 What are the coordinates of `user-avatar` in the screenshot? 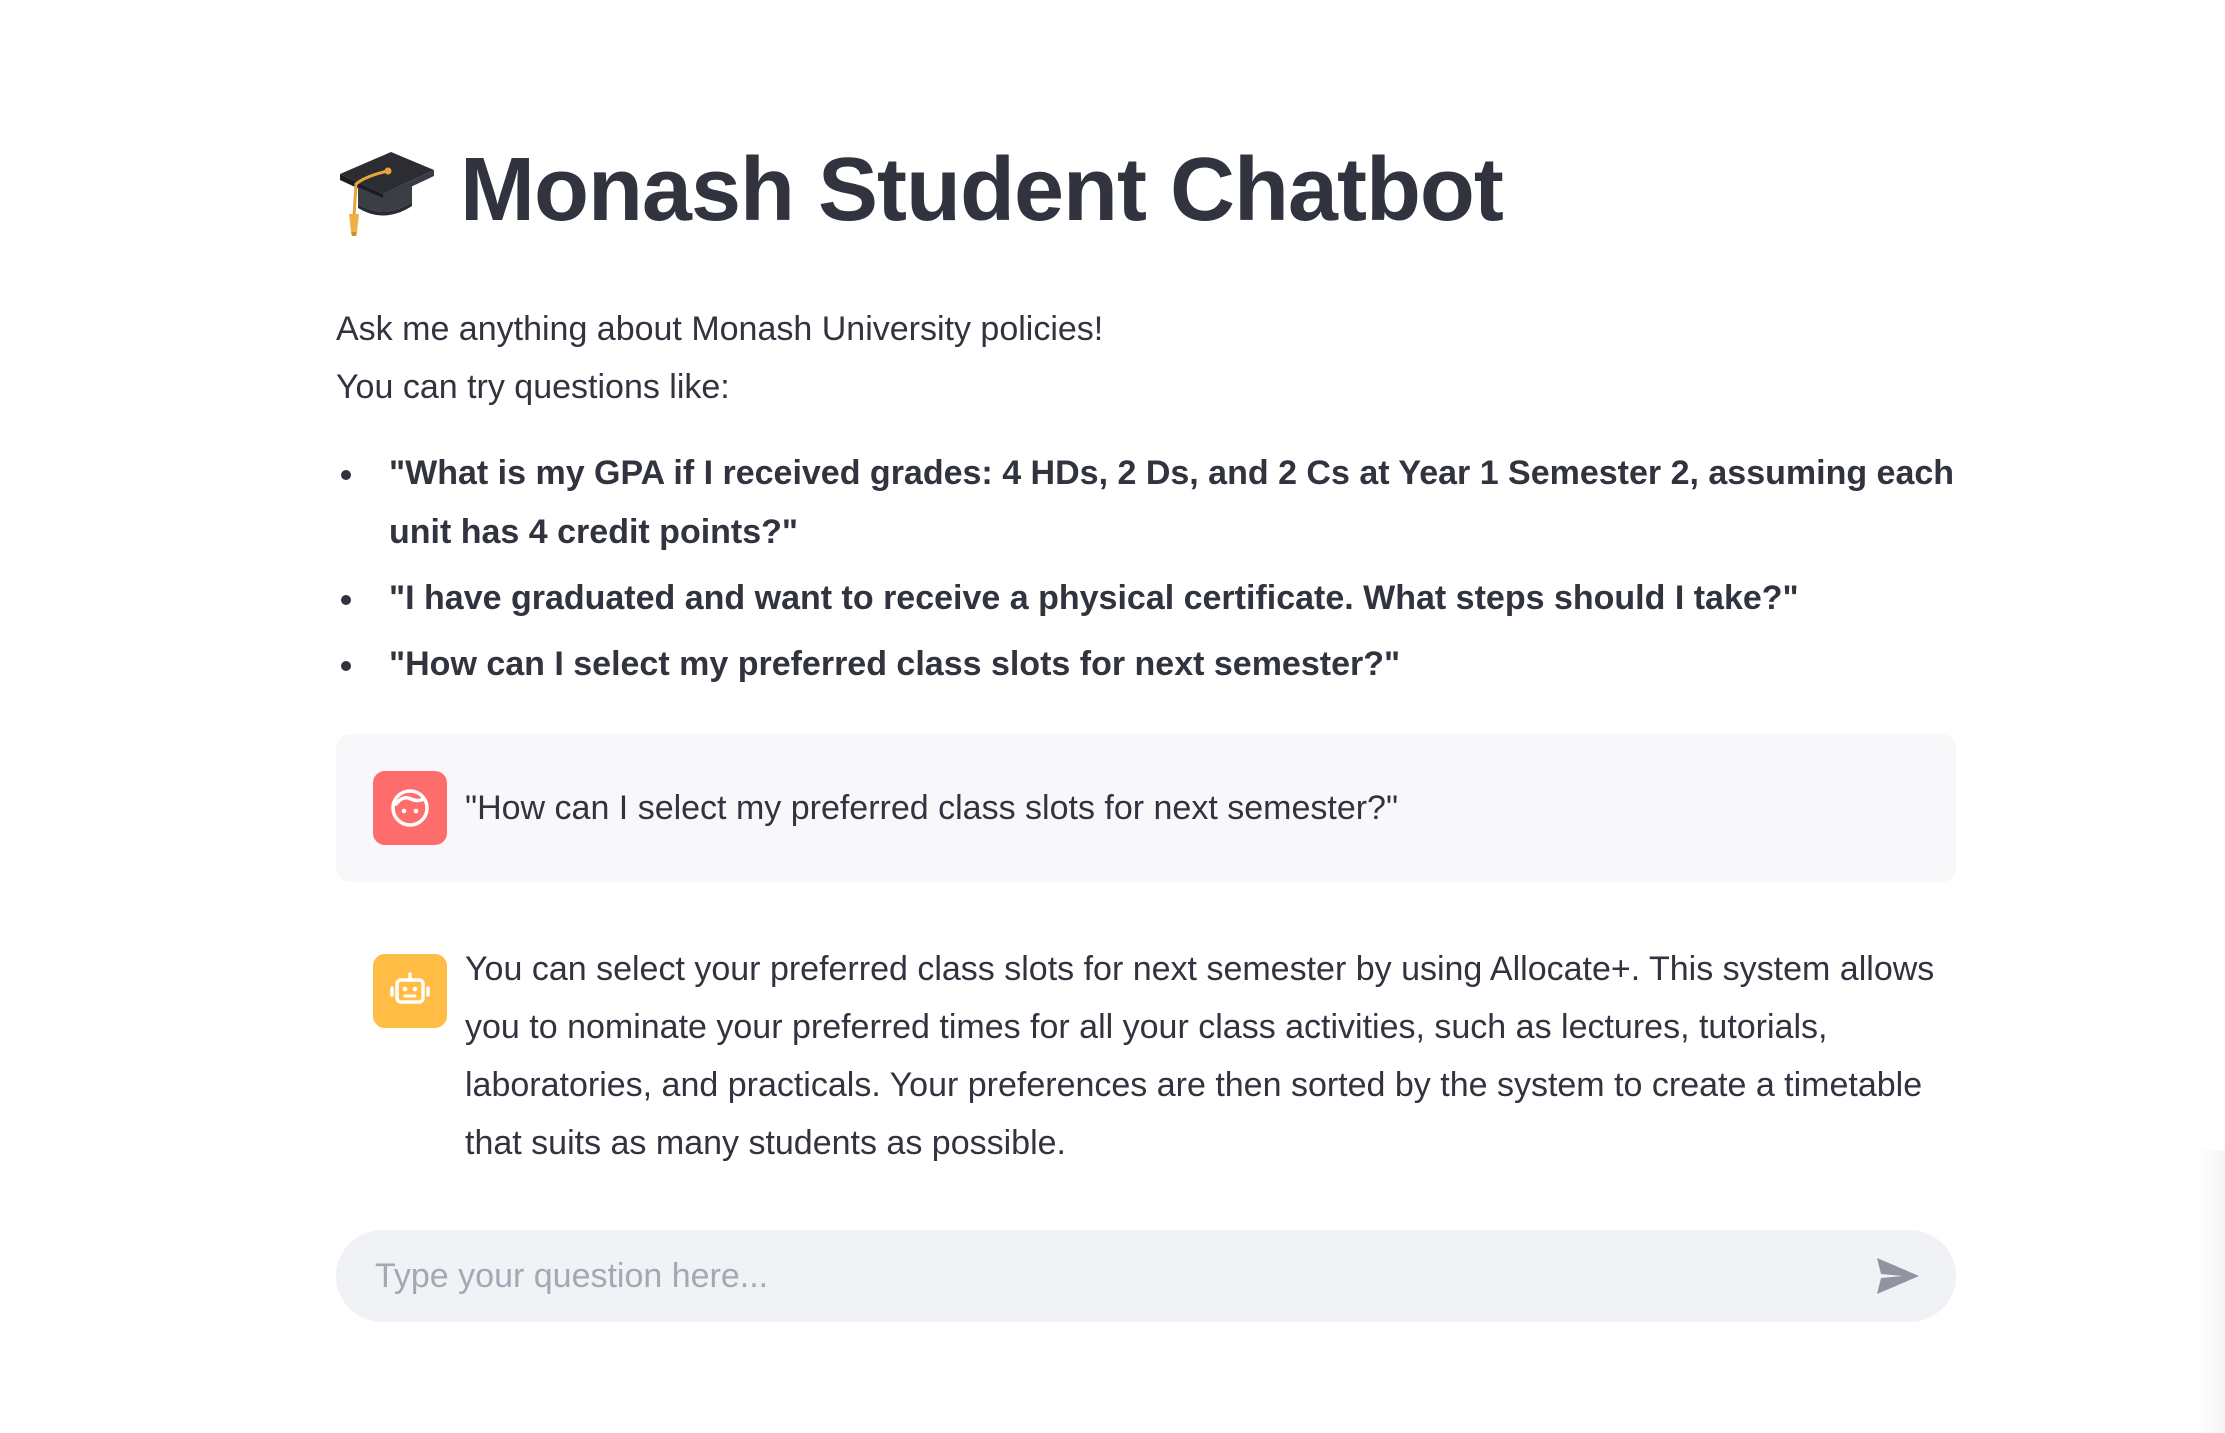 It's located at (410, 808).